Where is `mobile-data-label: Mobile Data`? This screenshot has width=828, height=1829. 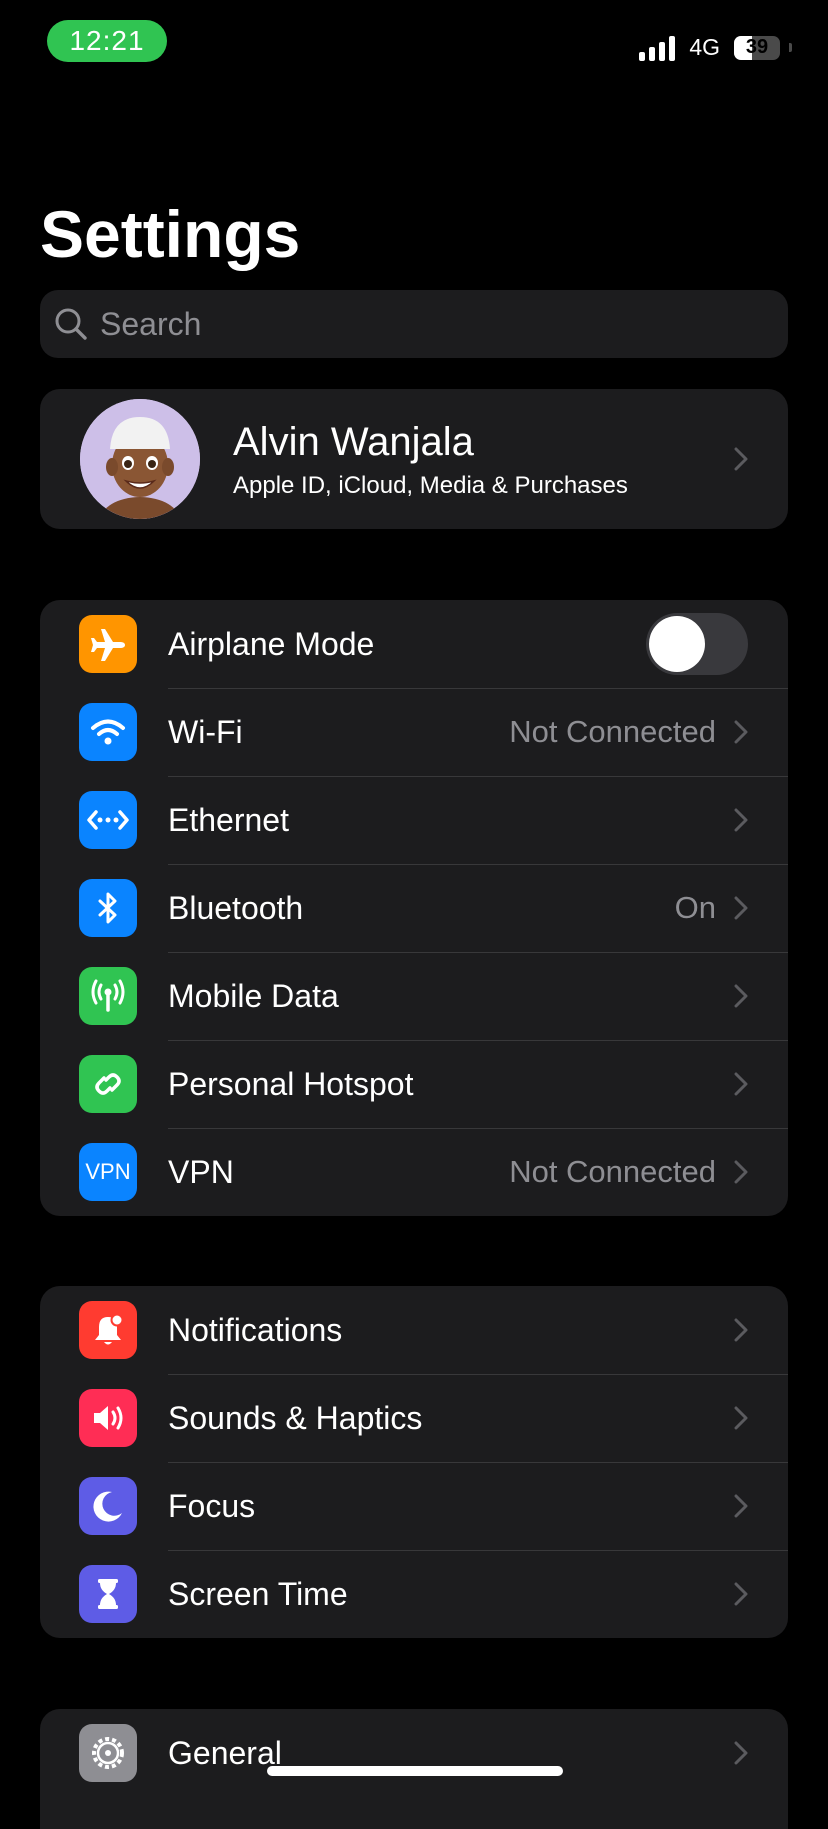 mobile-data-label: Mobile Data is located at coordinates (253, 995).